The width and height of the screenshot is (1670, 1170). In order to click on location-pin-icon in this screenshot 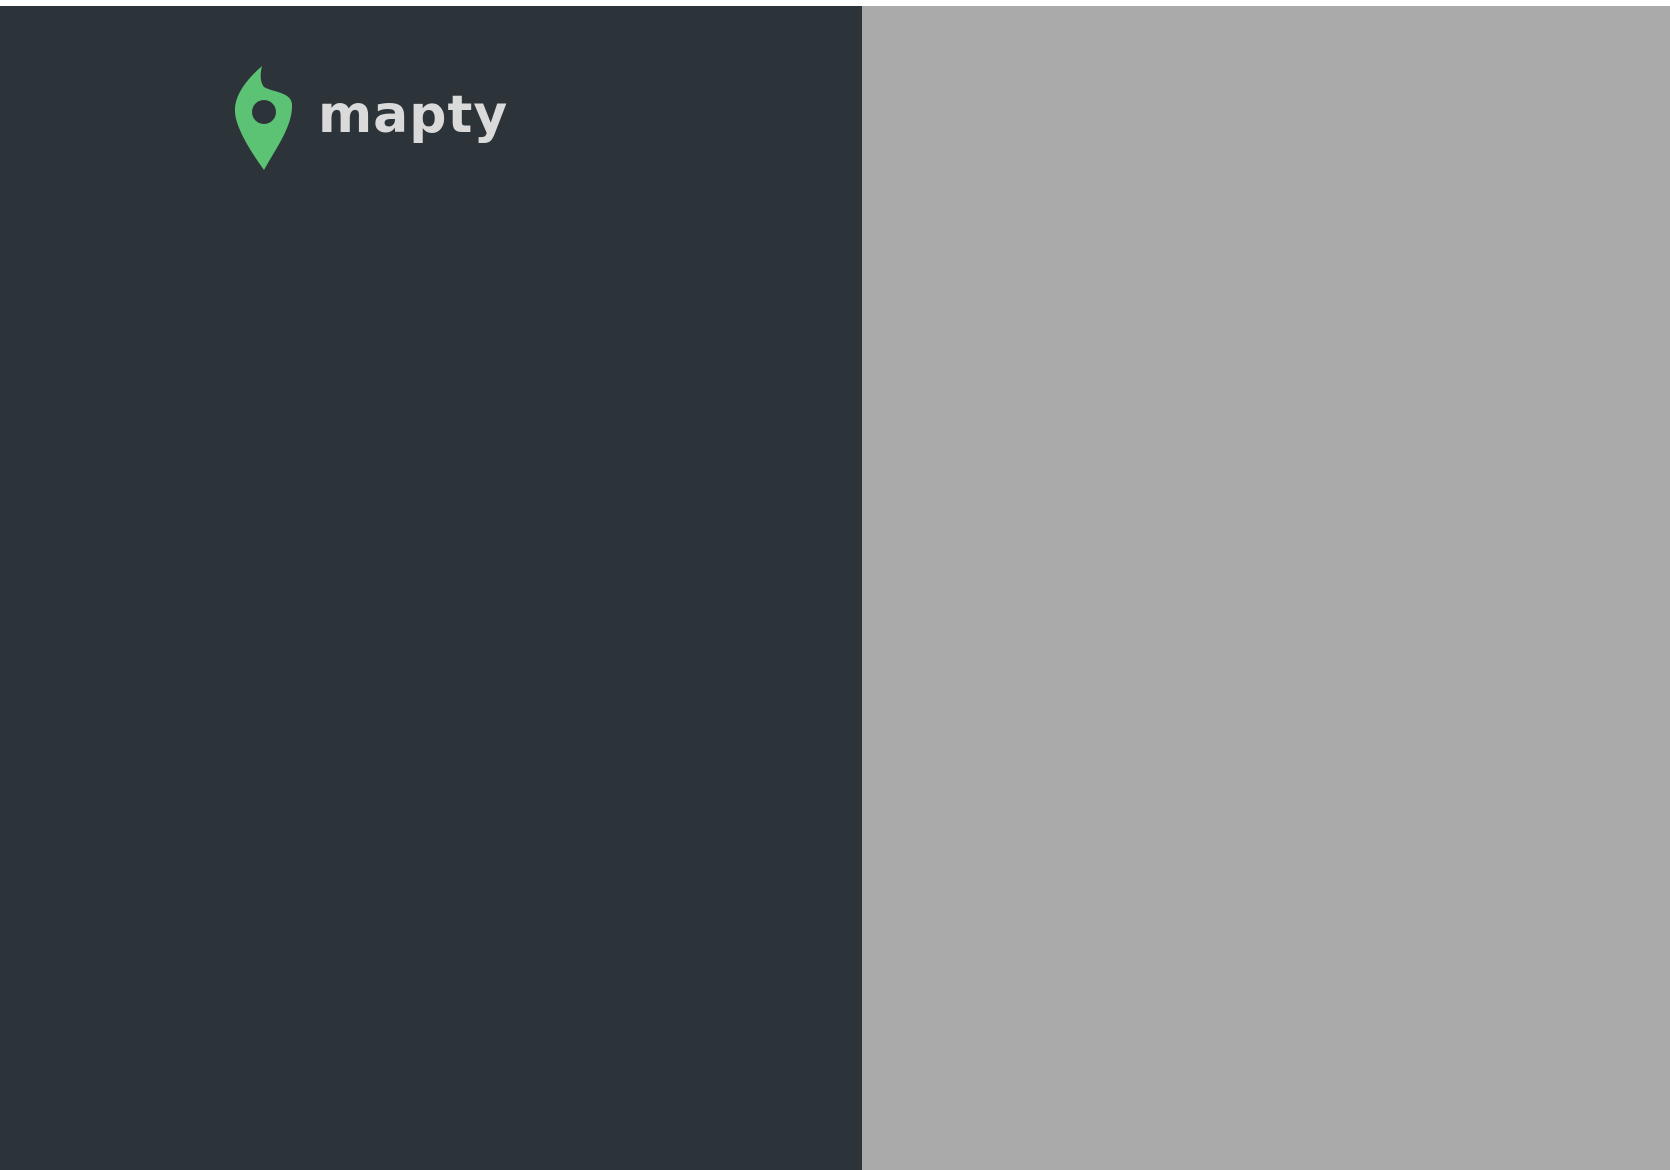, I will do `click(264, 118)`.